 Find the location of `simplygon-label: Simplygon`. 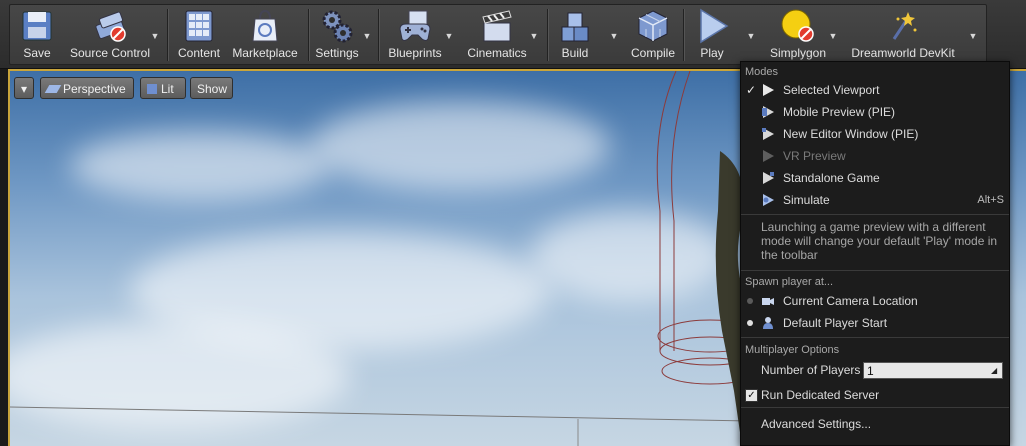

simplygon-label: Simplygon is located at coordinates (798, 53).